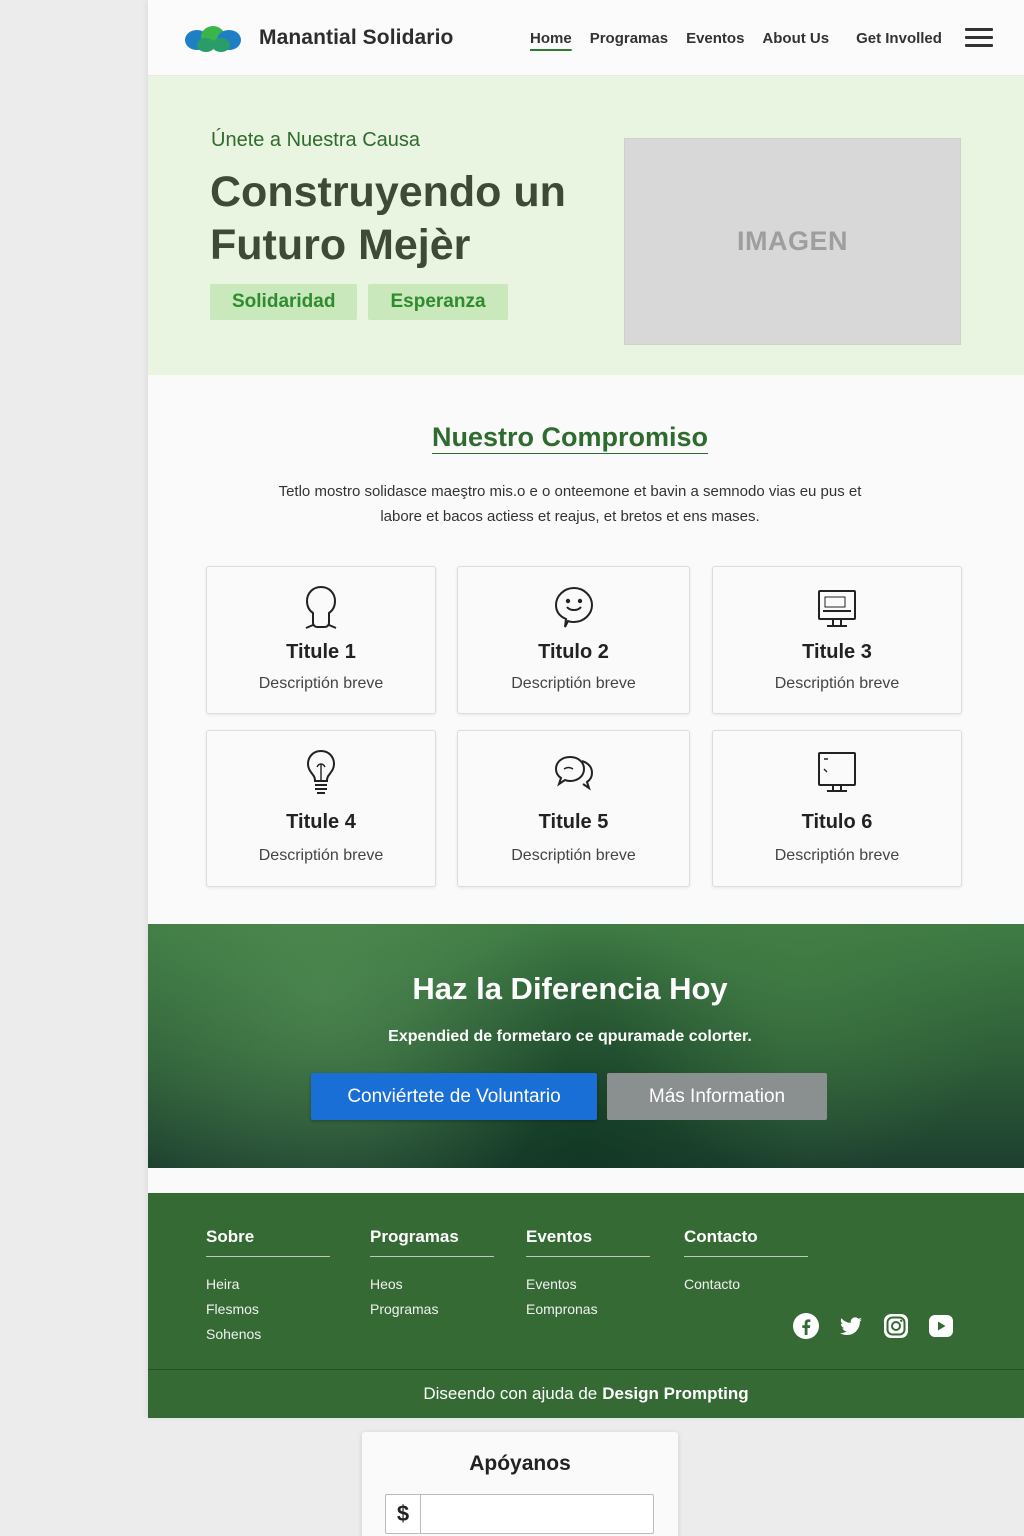  I want to click on donate-title: Apóyanos, so click(520, 1463).